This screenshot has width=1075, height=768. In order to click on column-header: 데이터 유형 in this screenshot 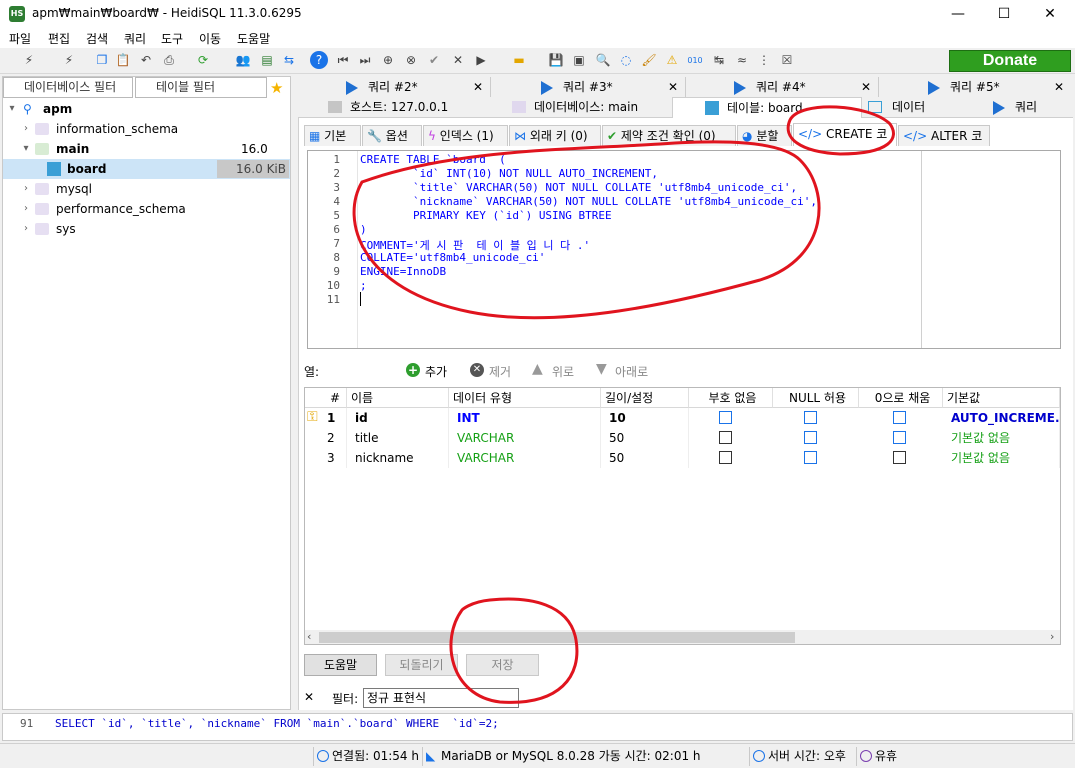, I will do `click(525, 398)`.